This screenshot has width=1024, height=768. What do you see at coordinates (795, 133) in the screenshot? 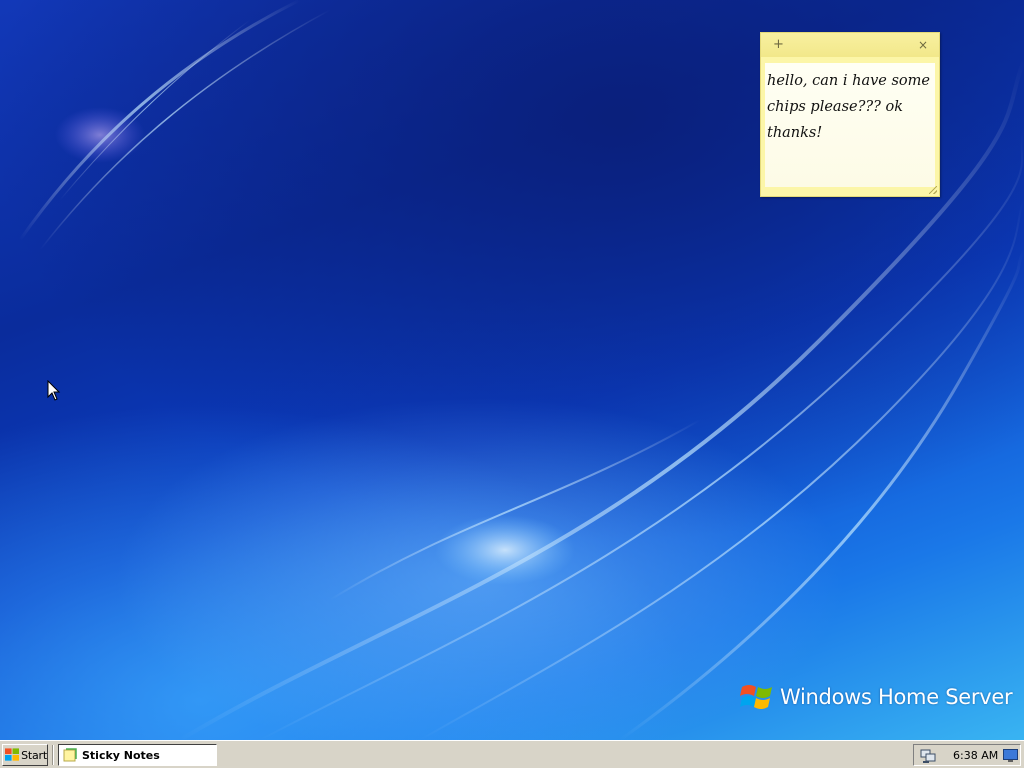
I see `note-line: thanks!` at bounding box center [795, 133].